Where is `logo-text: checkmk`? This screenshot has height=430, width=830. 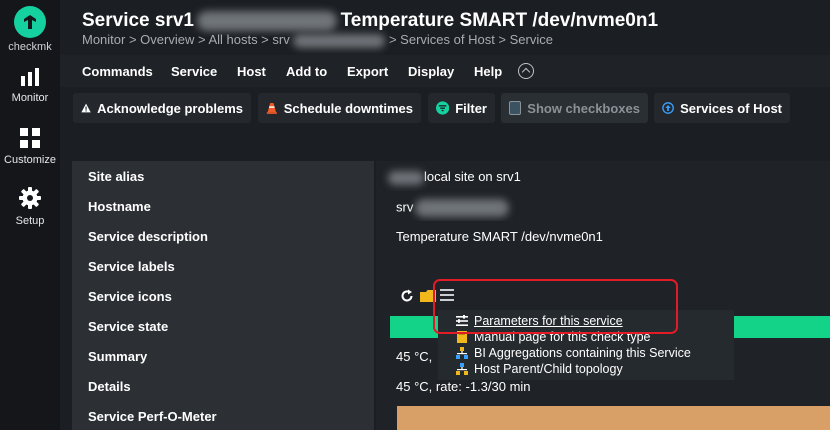 logo-text: checkmk is located at coordinates (30, 47).